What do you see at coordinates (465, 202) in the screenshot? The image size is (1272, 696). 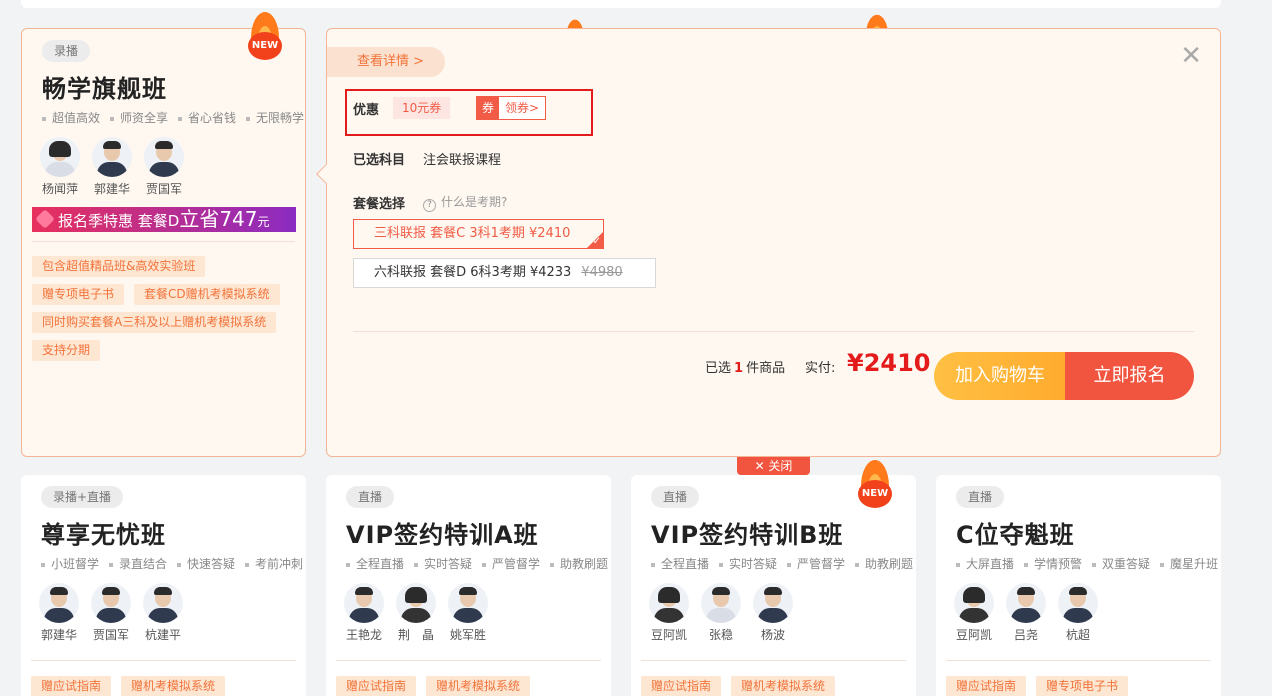 I see `exam-period-help: ? 什么是考期?` at bounding box center [465, 202].